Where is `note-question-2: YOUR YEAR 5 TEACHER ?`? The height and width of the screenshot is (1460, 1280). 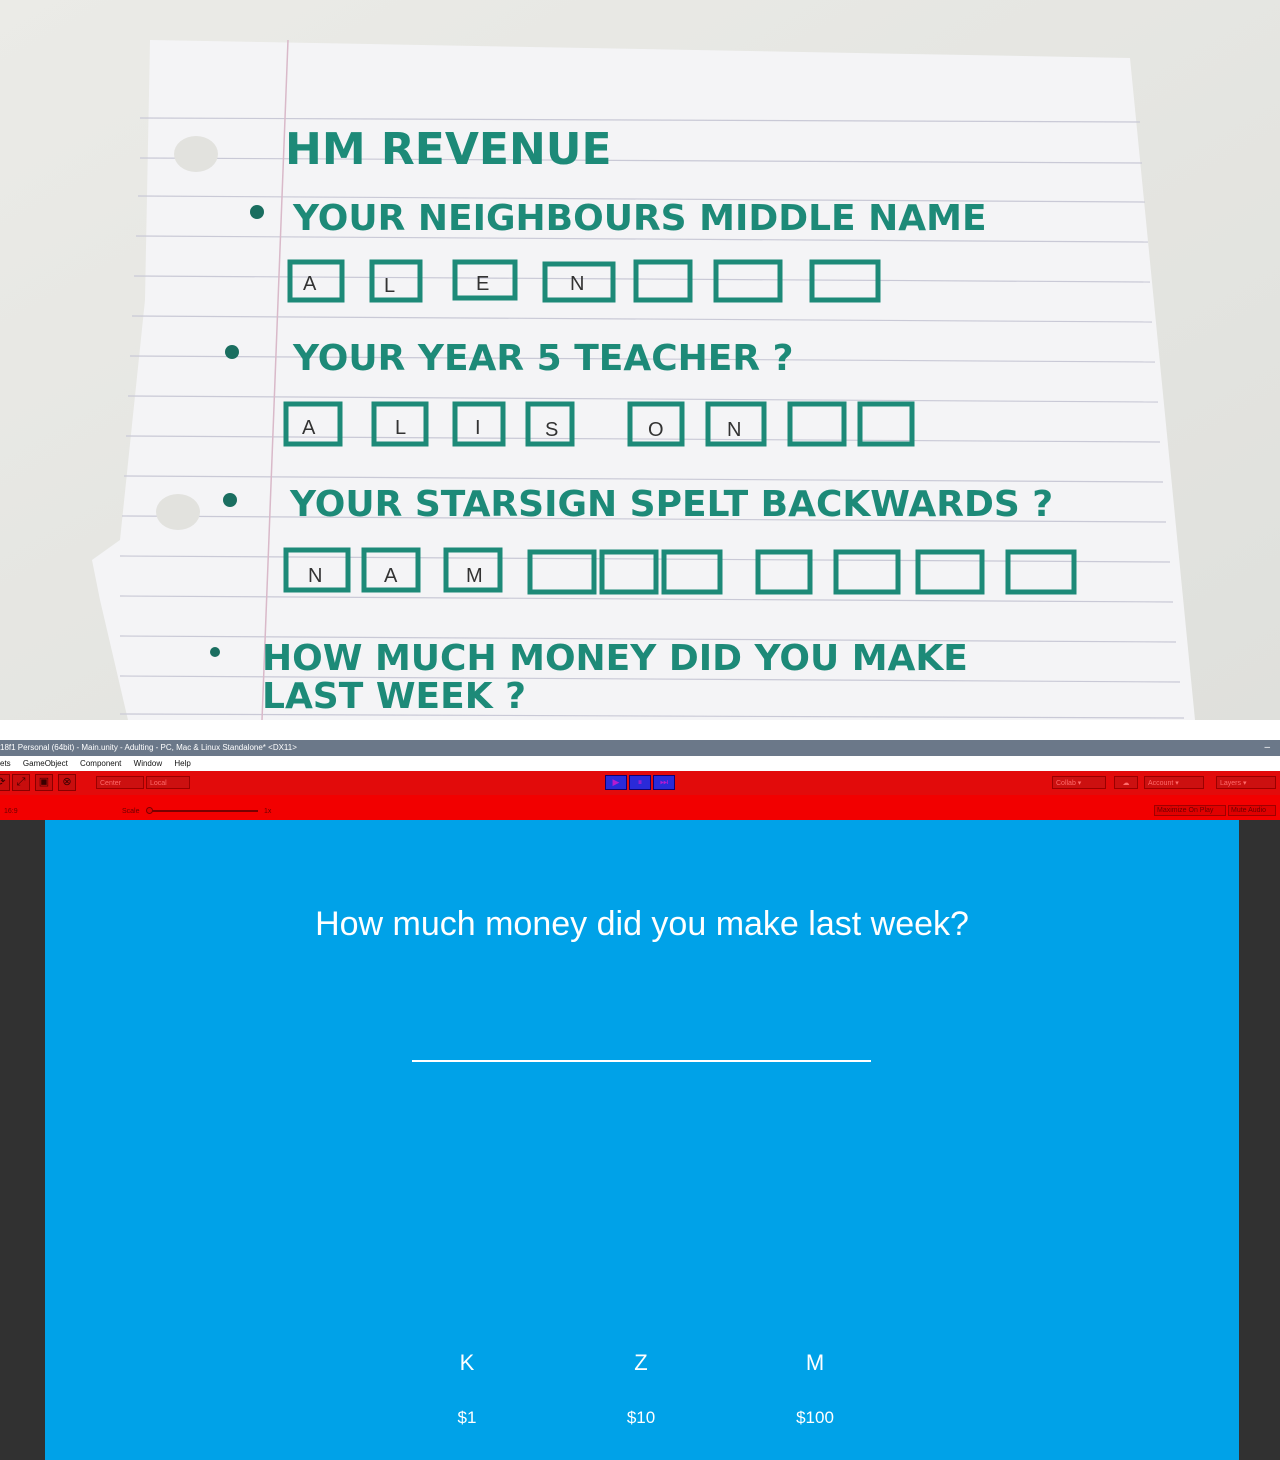
note-question-2: YOUR YEAR 5 TEACHER ? is located at coordinates (543, 358).